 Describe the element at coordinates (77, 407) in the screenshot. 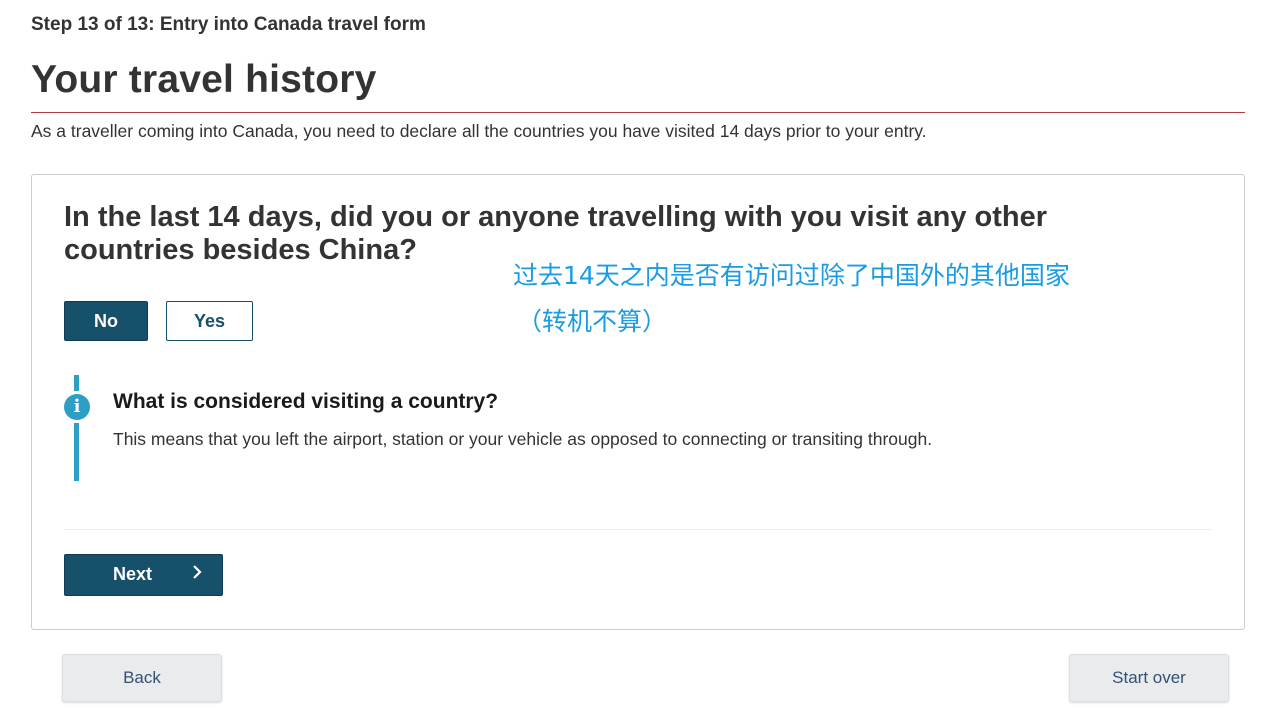

I see `info-icon: i` at that location.